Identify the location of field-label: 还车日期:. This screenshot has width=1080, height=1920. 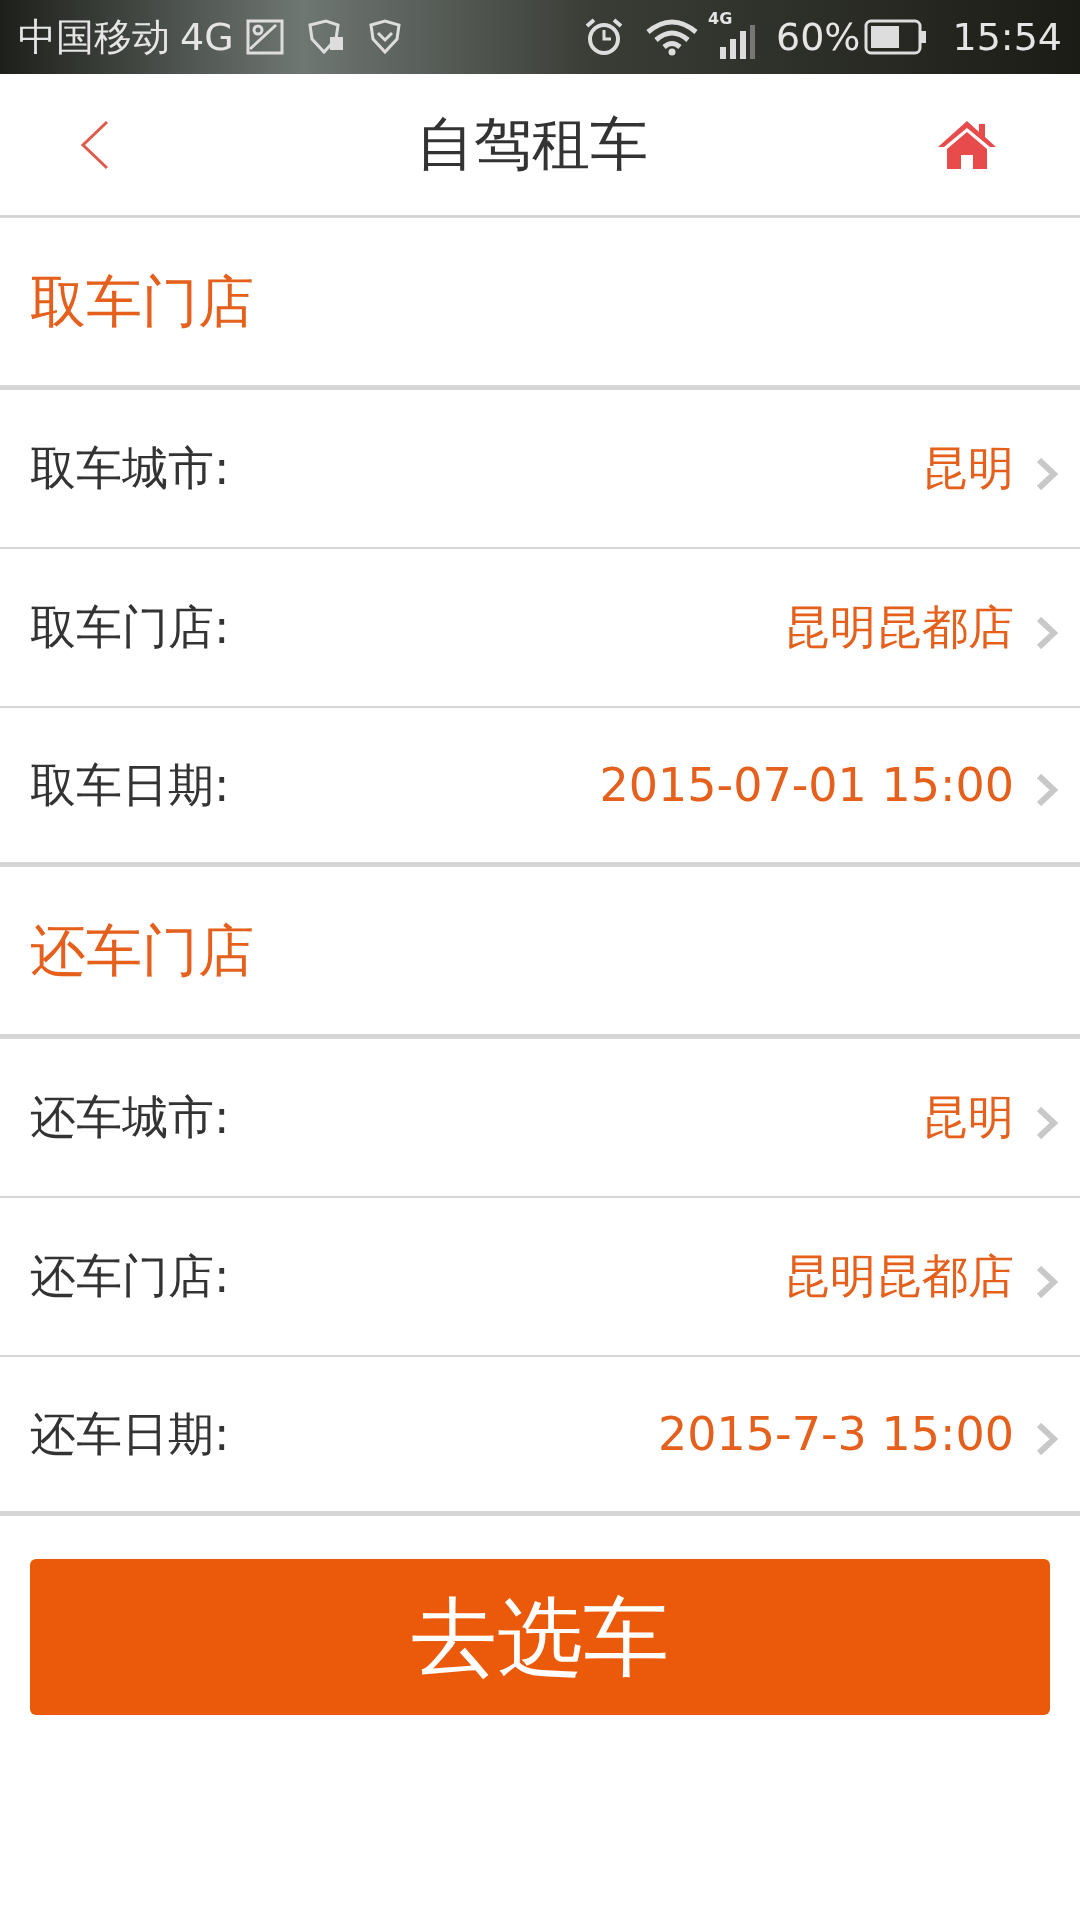
(130, 1434).